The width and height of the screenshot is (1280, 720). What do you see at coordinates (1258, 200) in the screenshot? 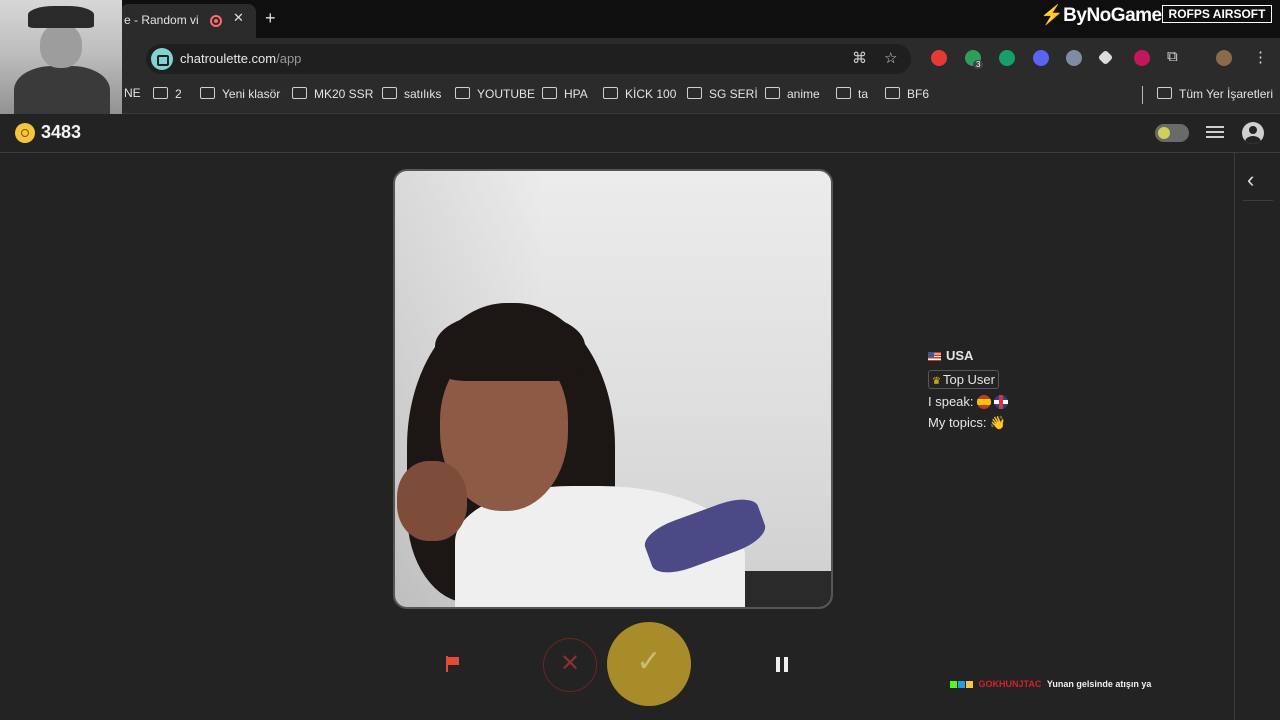
I see `side-divider` at bounding box center [1258, 200].